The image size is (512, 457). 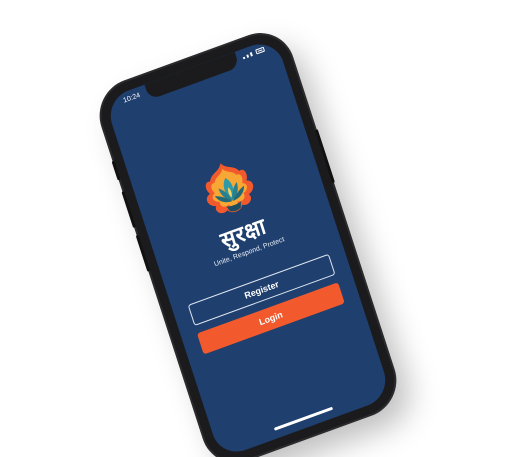 What do you see at coordinates (129, 209) in the screenshot?
I see `volume-up-button` at bounding box center [129, 209].